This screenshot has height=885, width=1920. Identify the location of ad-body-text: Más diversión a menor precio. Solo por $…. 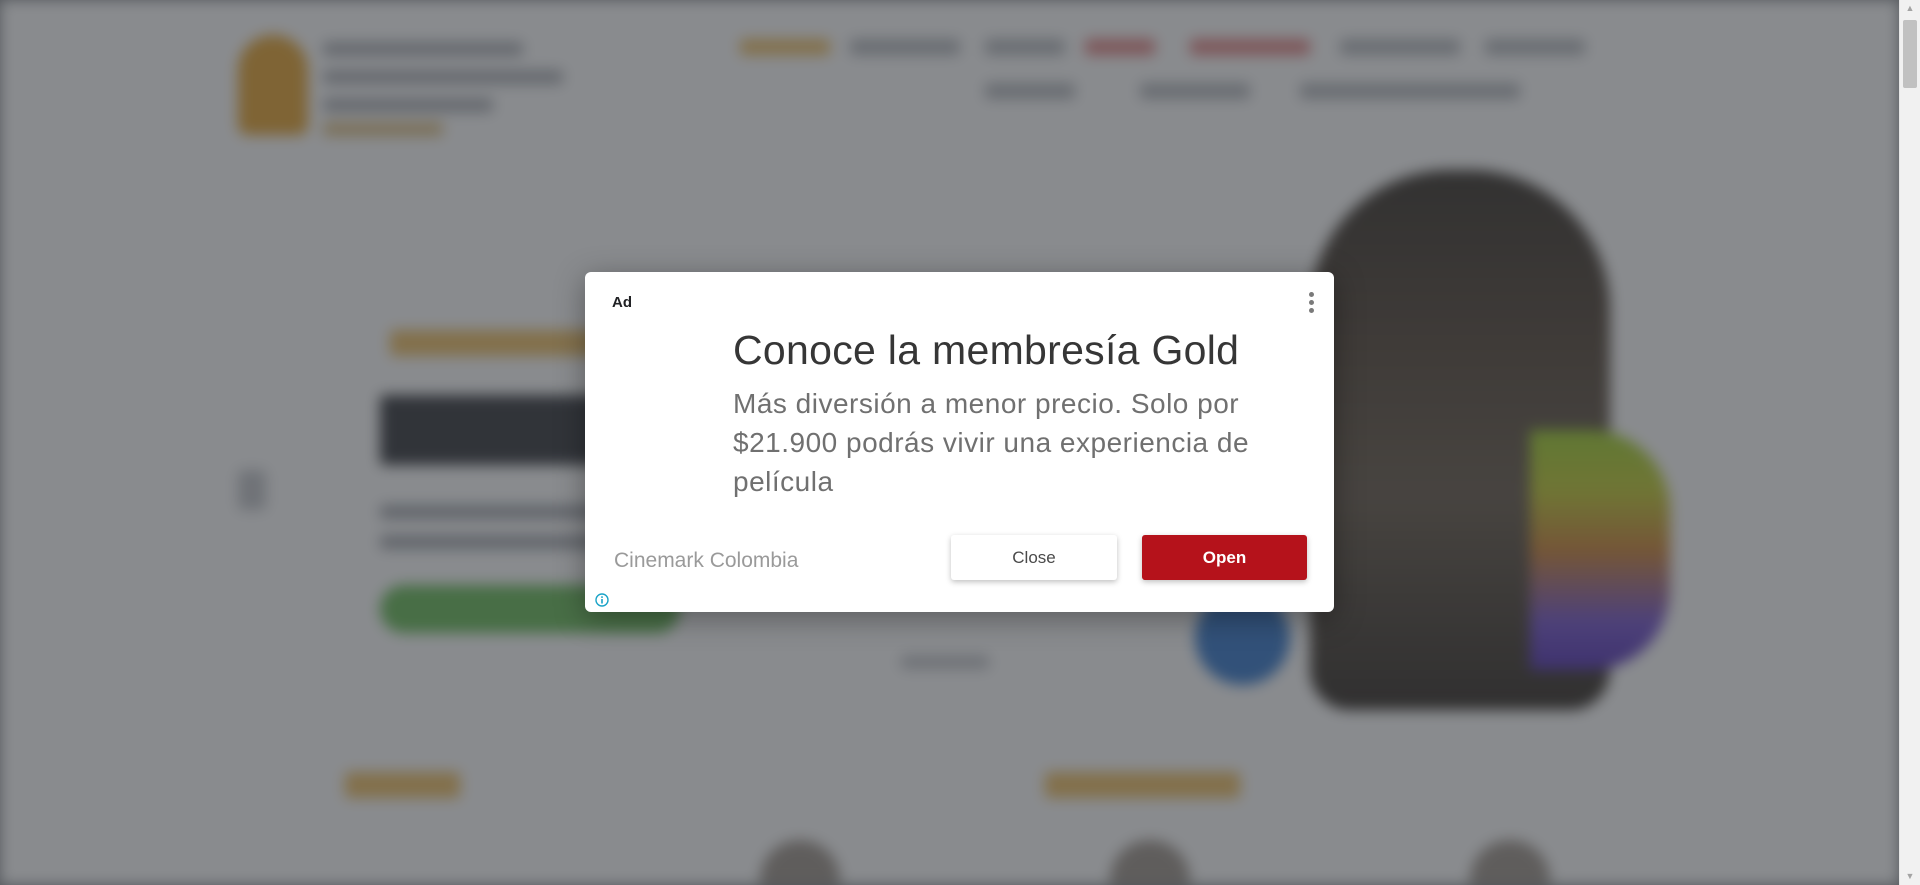
(1023, 442).